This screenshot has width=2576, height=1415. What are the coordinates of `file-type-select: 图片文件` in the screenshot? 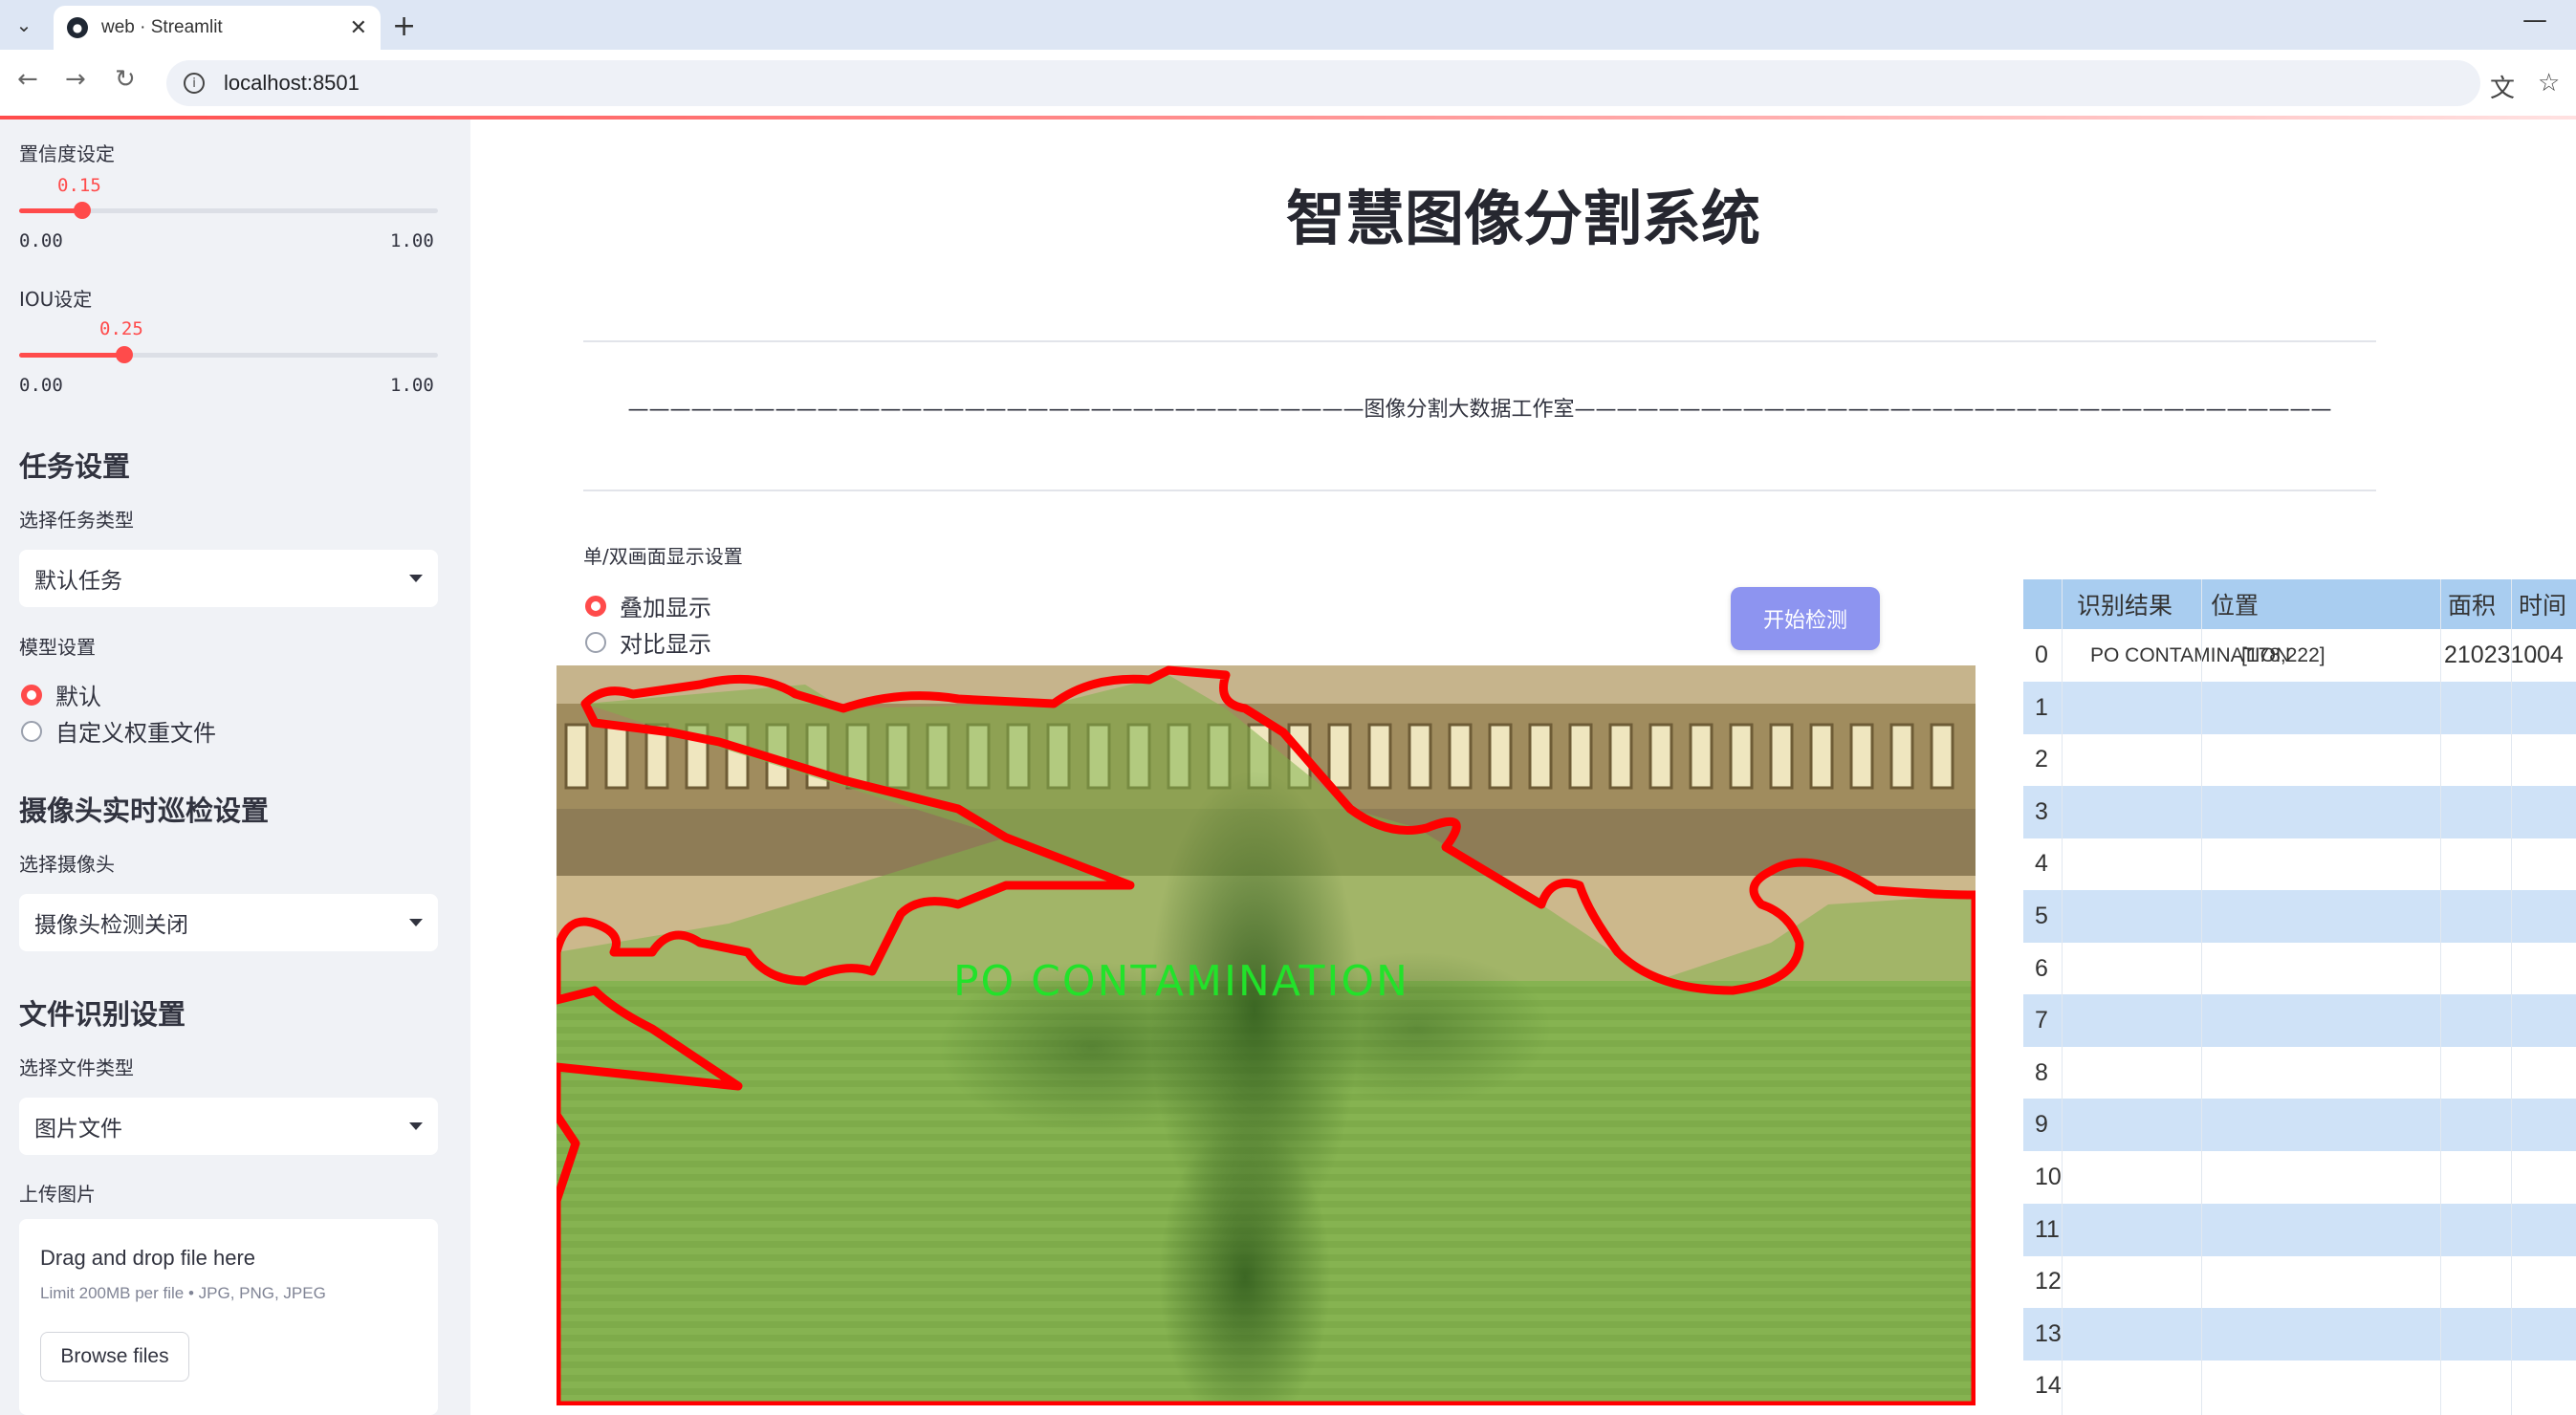 It's located at (228, 1126).